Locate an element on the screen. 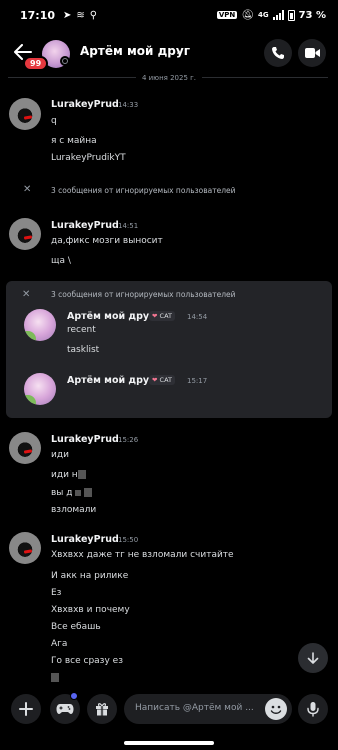 This screenshot has height=750, width=338. battery-icon is located at coordinates (291, 15).